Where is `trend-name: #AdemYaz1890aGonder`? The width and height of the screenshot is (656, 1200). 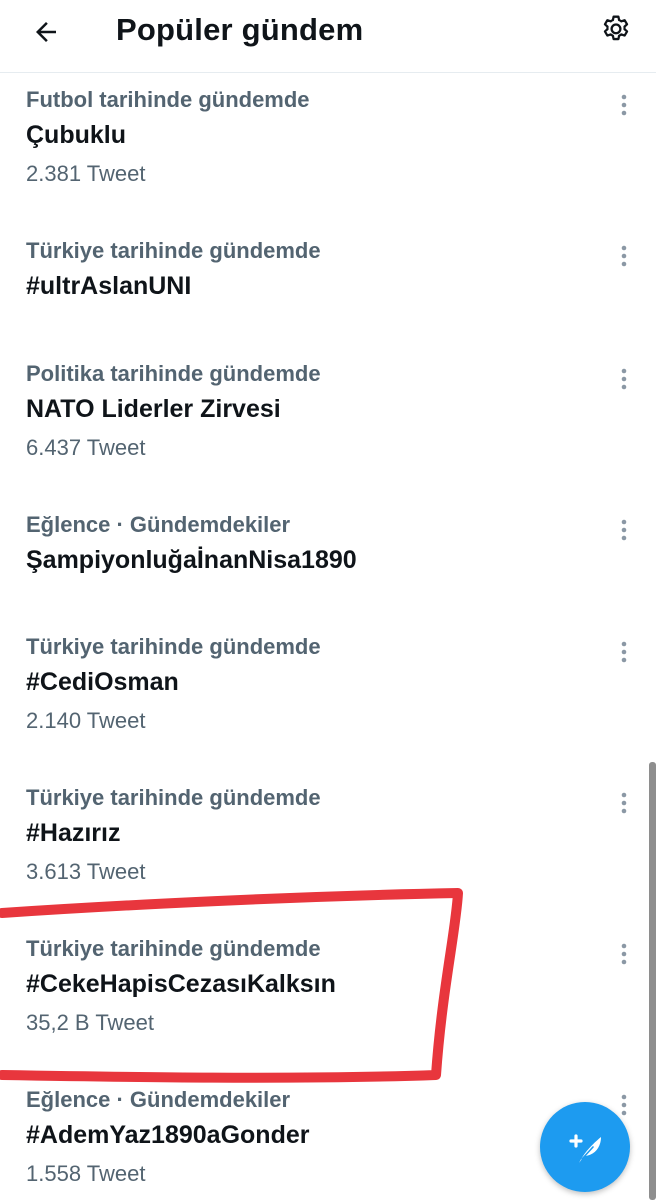
trend-name: #AdemYaz1890aGonder is located at coordinates (168, 1135).